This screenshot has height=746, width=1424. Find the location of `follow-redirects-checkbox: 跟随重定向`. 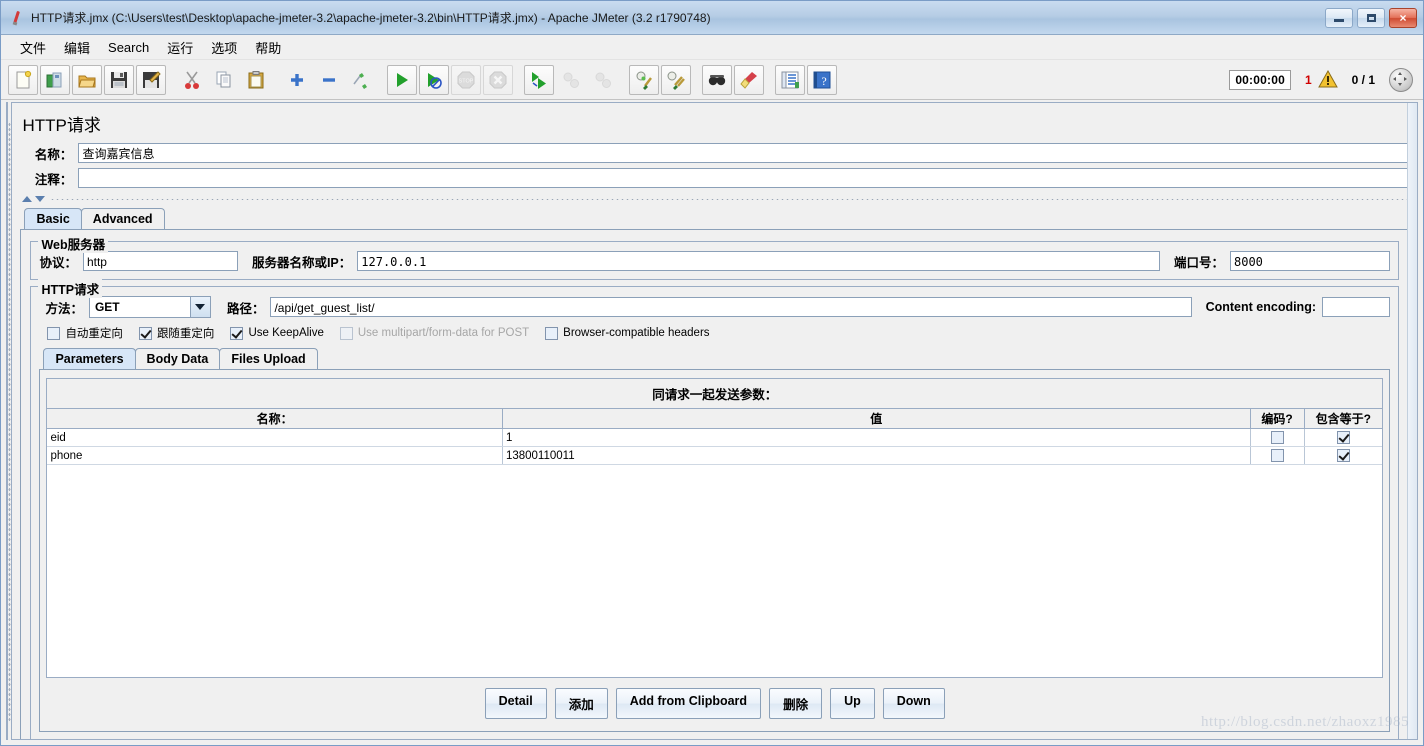

follow-redirects-checkbox: 跟随重定向 is located at coordinates (176, 333).